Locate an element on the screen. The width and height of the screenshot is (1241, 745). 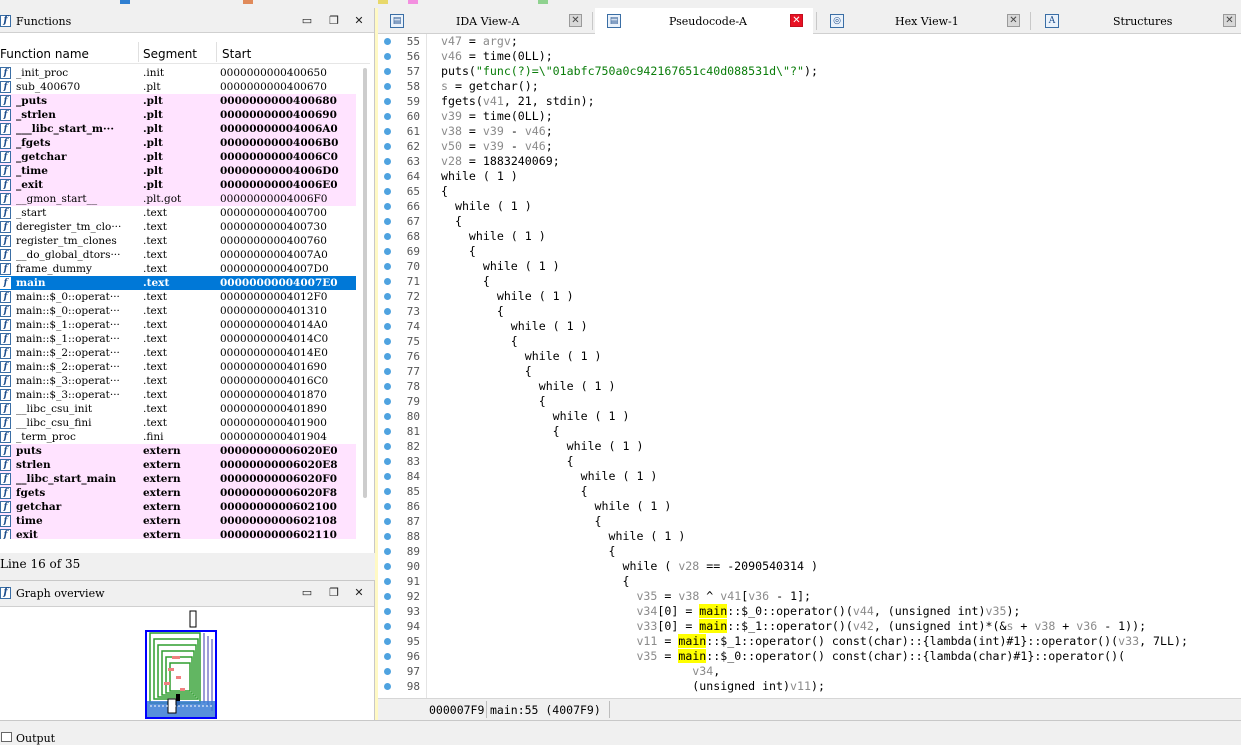
code-text: v50 = v39 - v46; is located at coordinates (497, 146).